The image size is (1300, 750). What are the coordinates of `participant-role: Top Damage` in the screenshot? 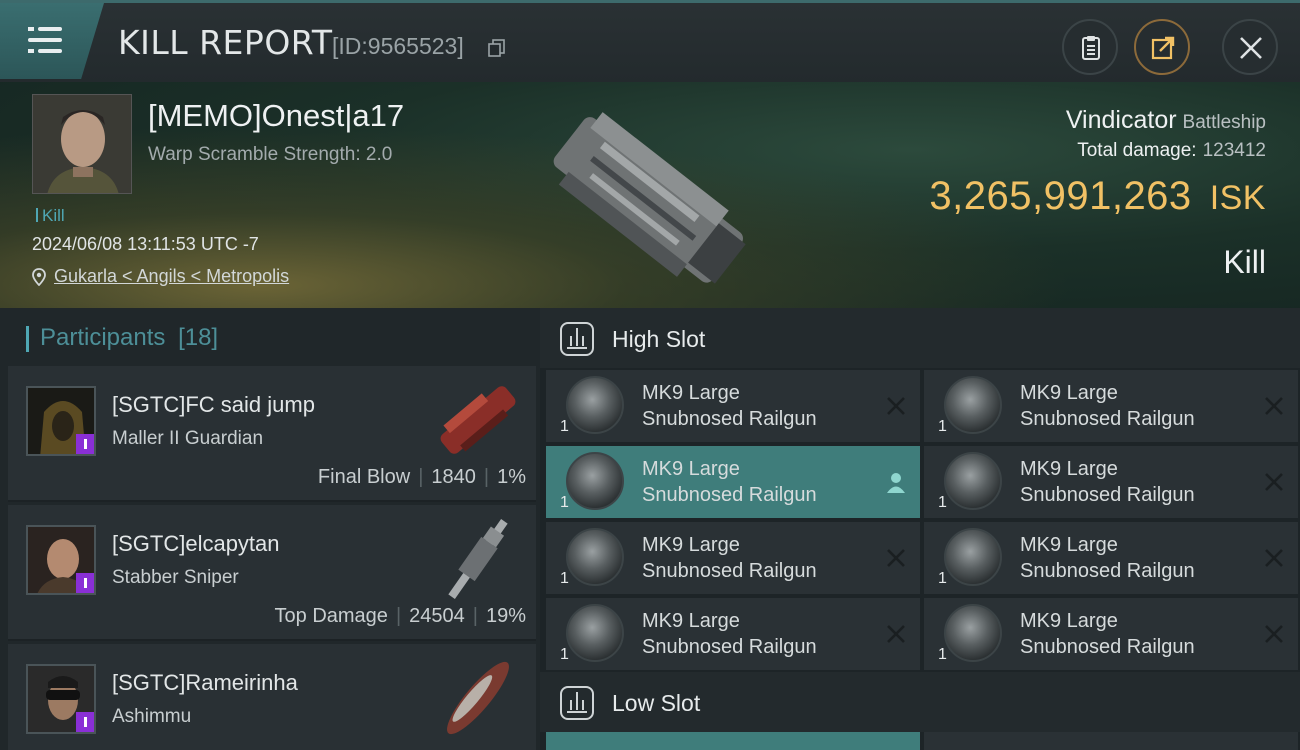 It's located at (331, 616).